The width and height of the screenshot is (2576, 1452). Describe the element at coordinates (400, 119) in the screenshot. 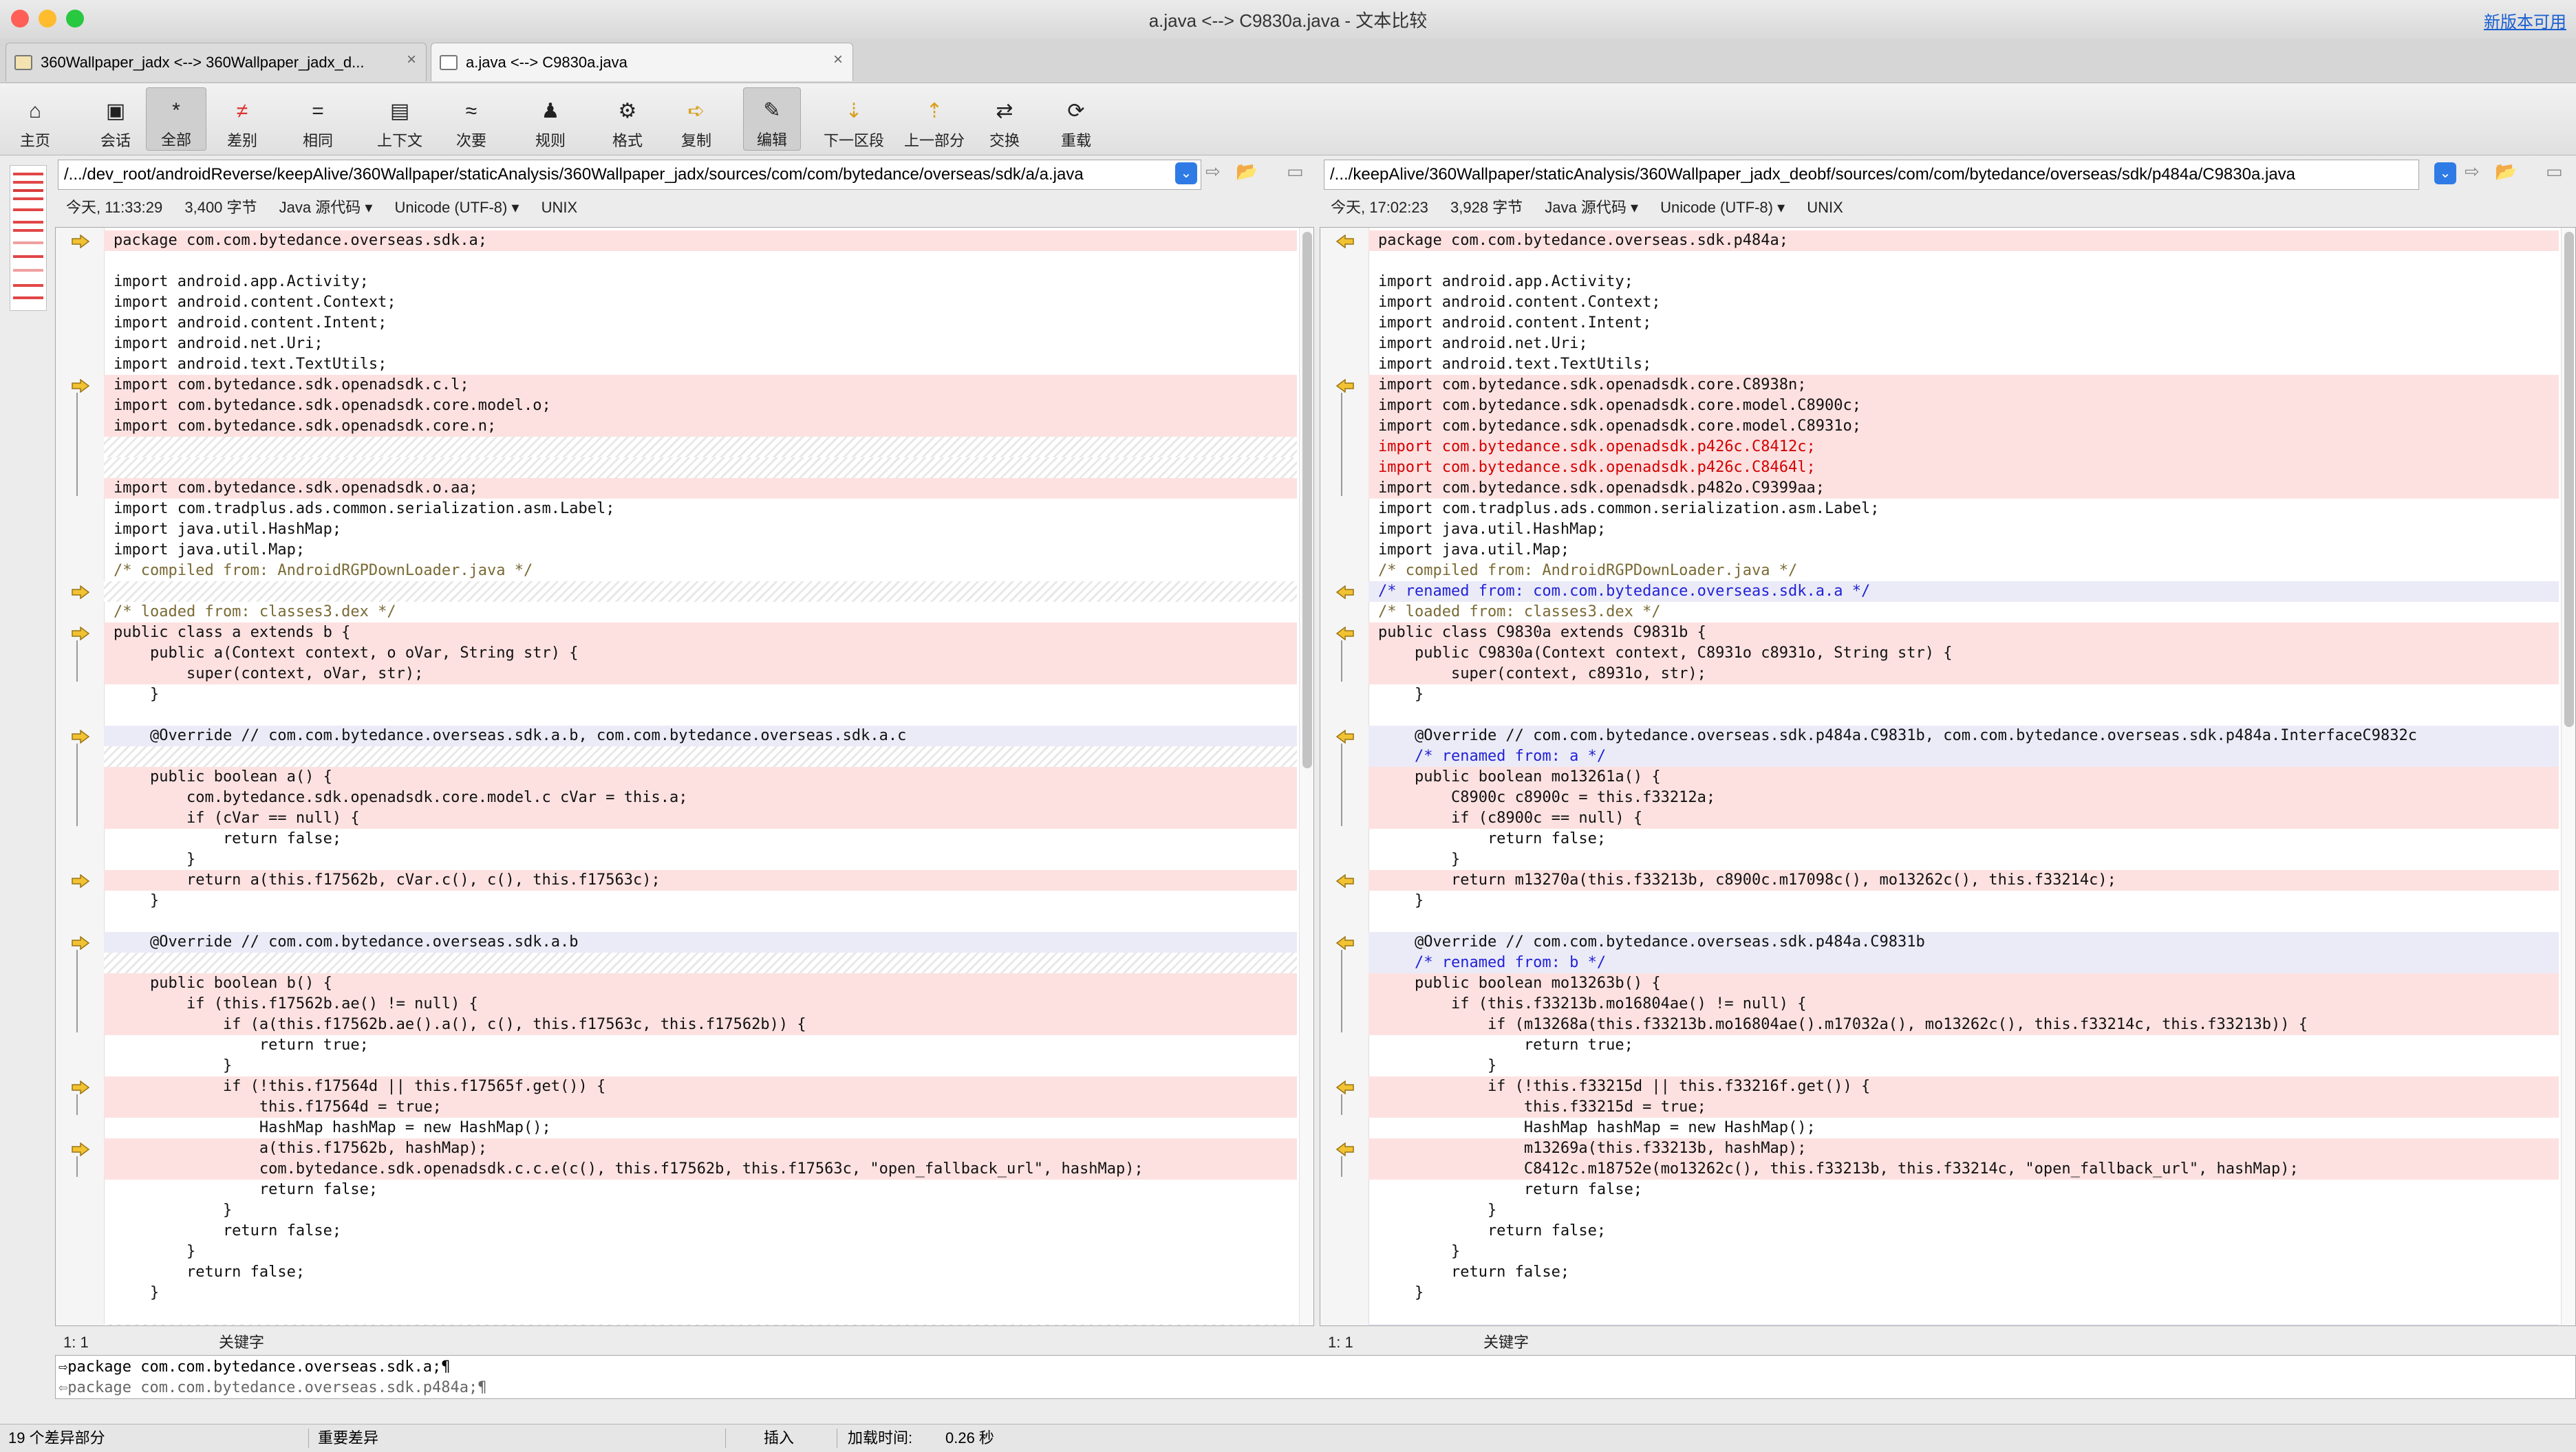

I see `toolbar-button-5: ▤ 上下文` at that location.